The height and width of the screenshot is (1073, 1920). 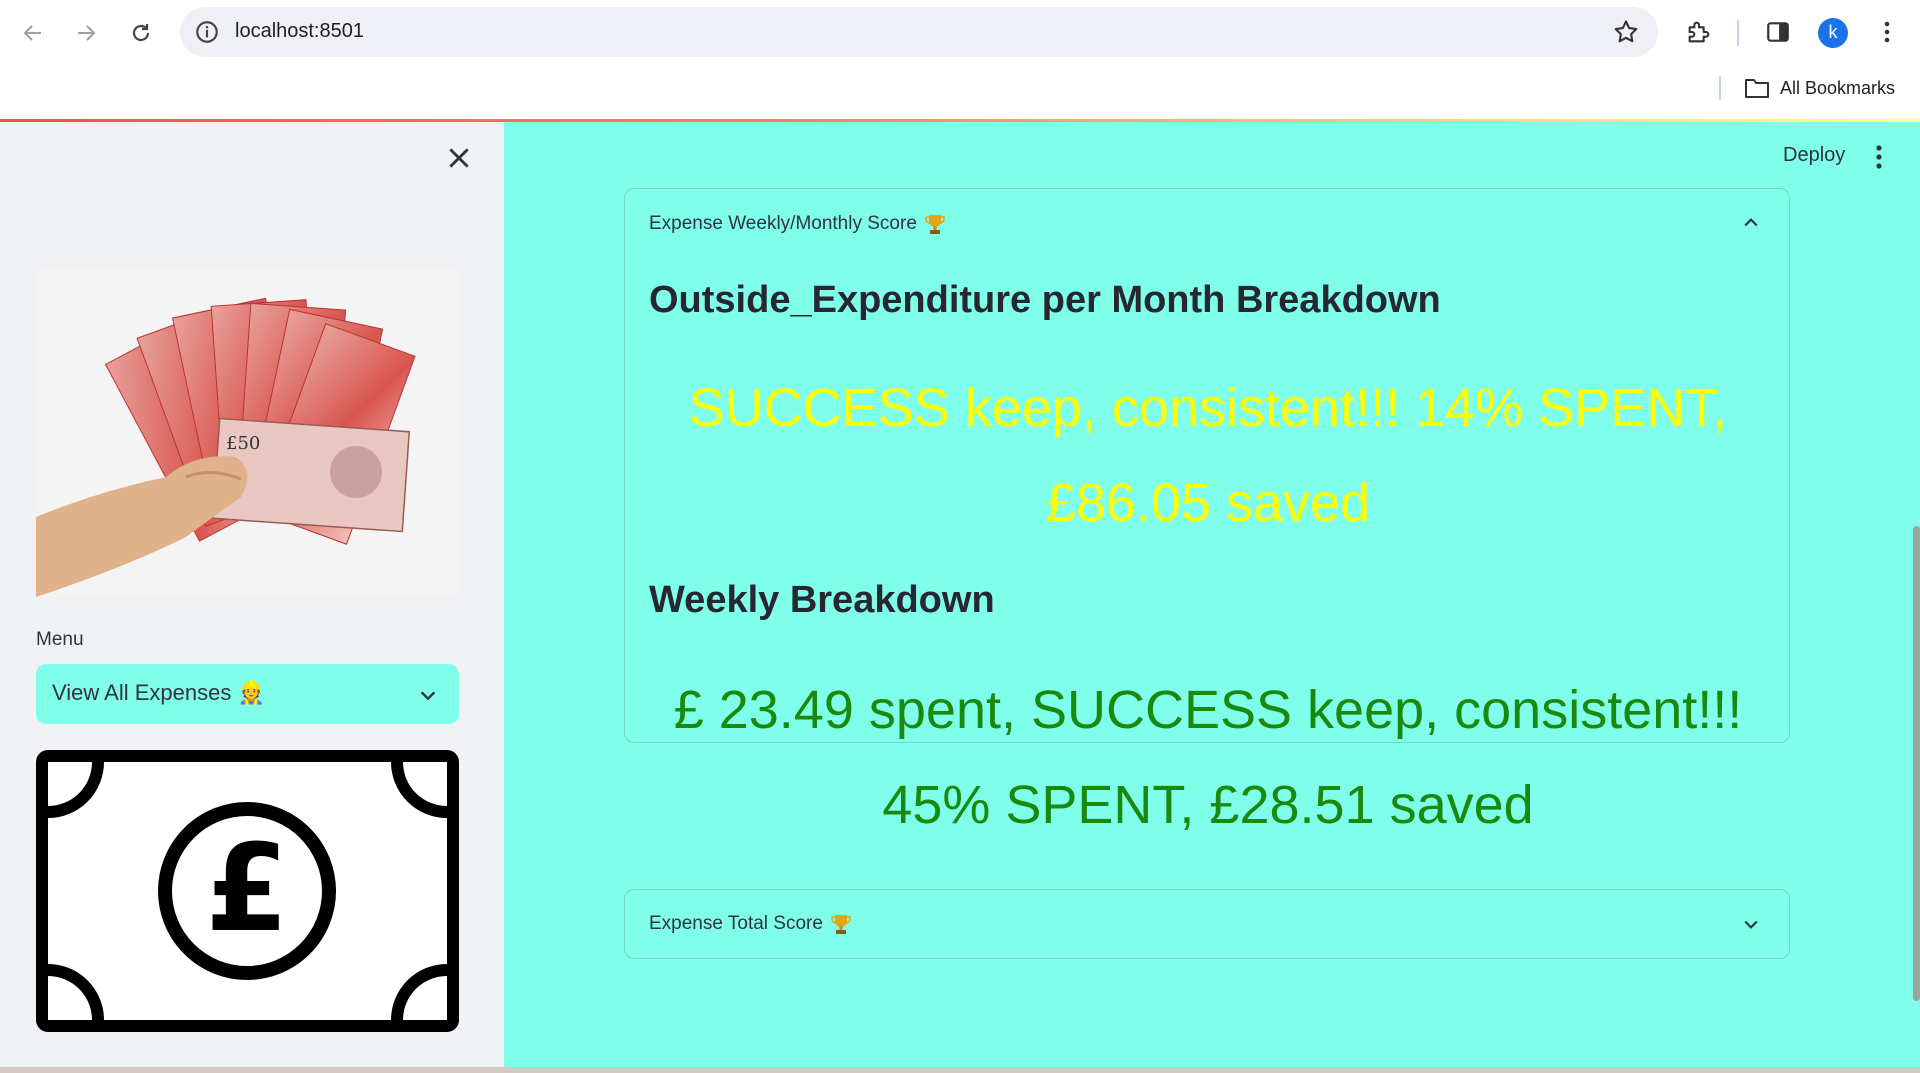 I want to click on weekly-breakdown-heading: Weekly Breakdown, so click(x=822, y=600).